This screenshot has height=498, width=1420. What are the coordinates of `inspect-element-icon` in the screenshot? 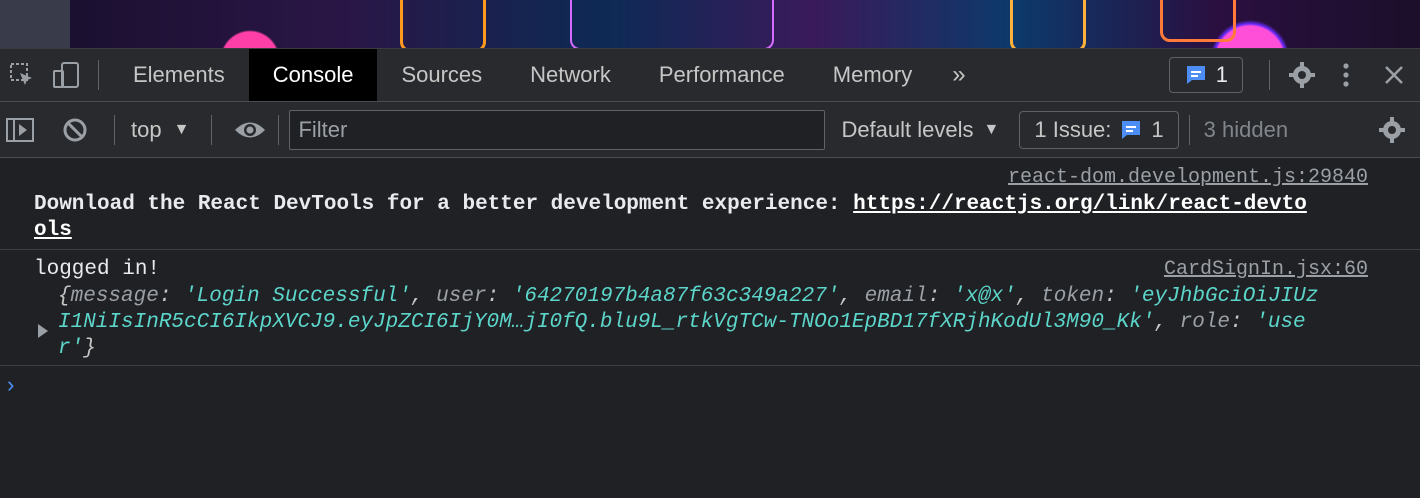 It's located at (22, 75).